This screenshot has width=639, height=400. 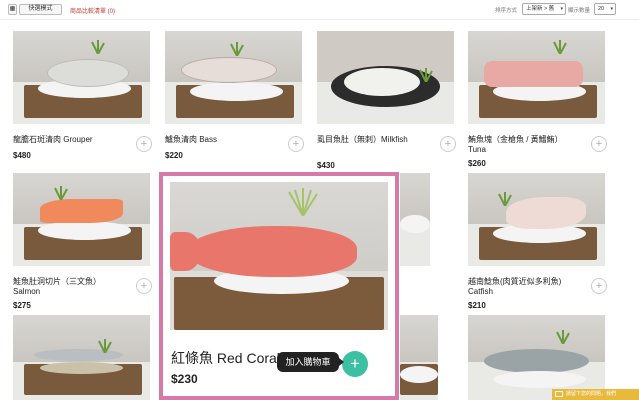 I want to click on product-name: 鮪魚塊（金槍魚 / 黃鰭鮪）Tuna, so click(x=521, y=145).